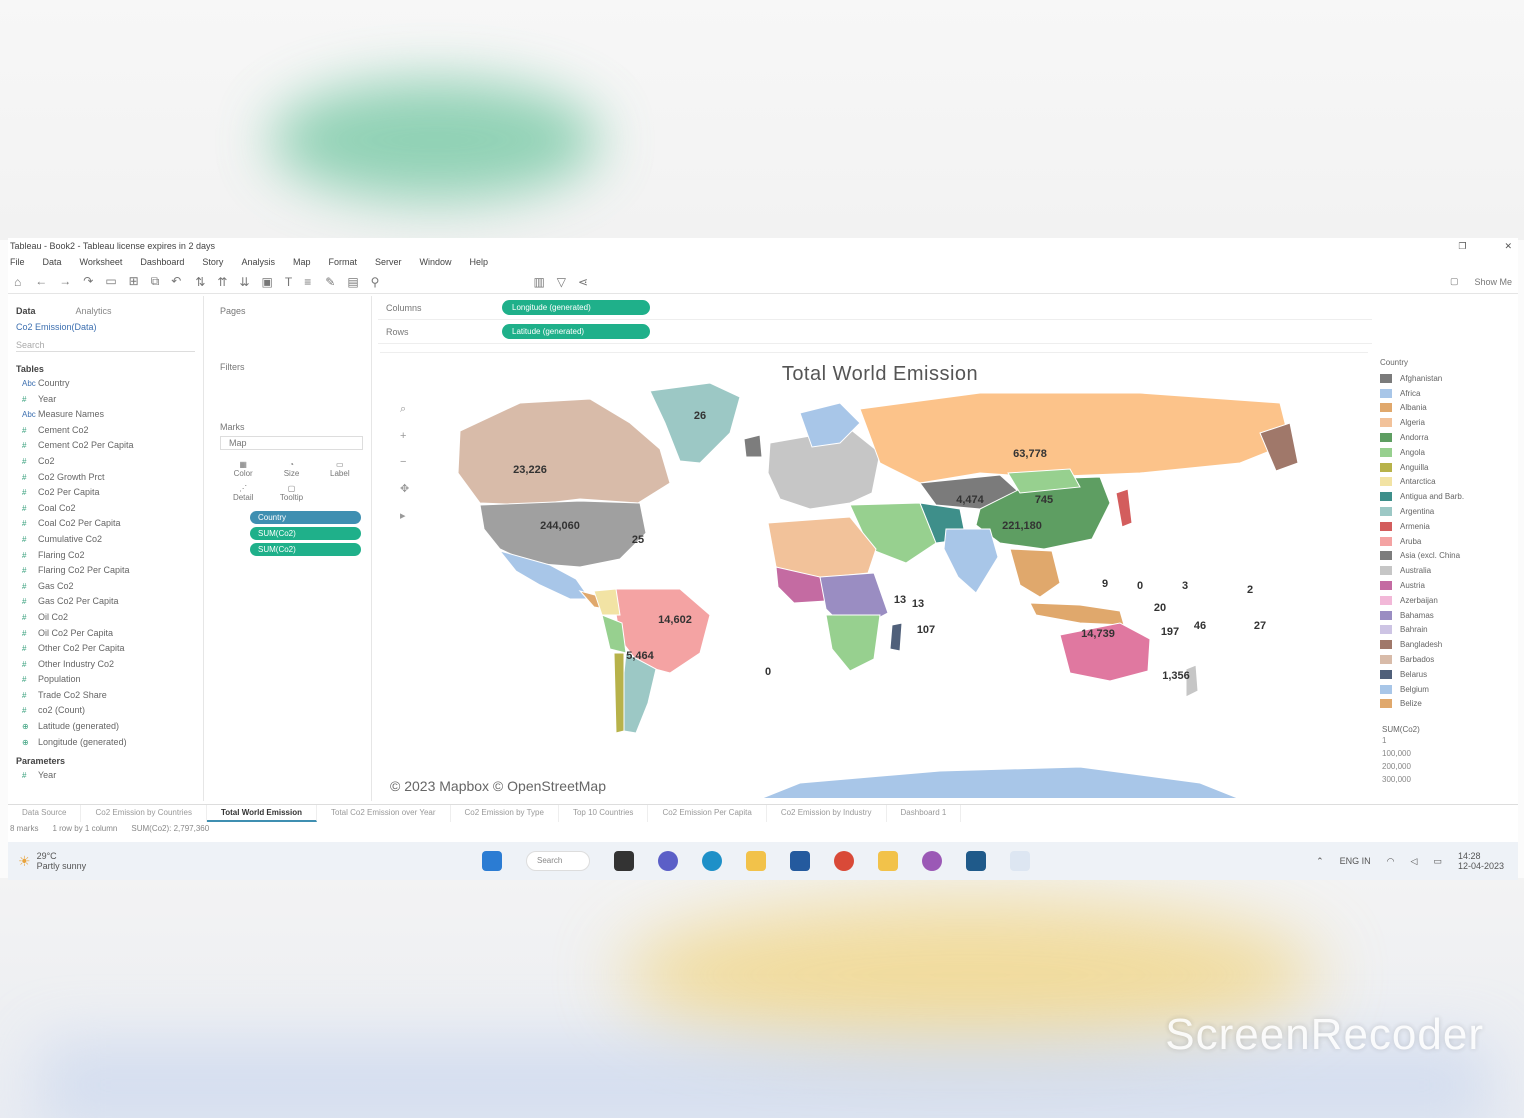  I want to click on sheet-tab: Co2 Emission by Industry, so click(827, 813).